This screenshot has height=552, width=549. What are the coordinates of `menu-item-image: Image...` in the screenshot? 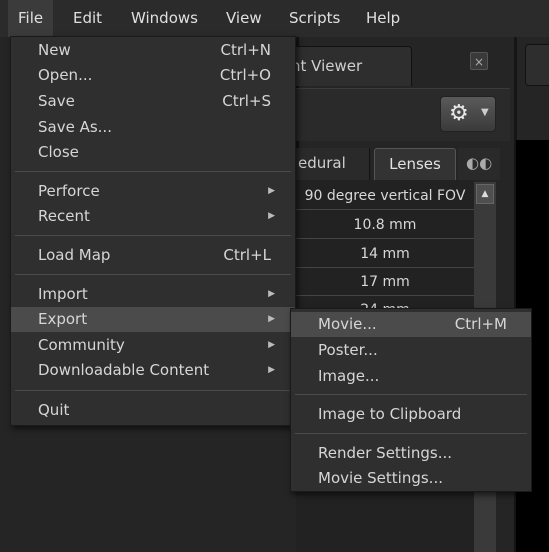 It's located at (411, 376).